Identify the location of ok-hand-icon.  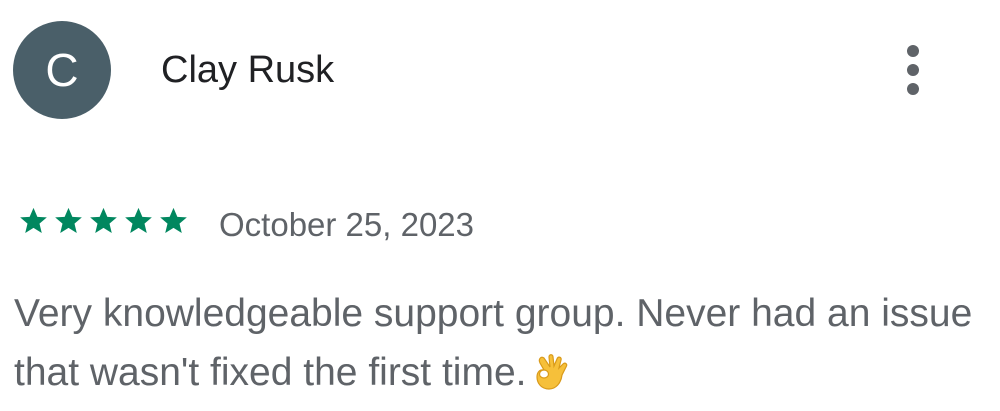
(552, 372).